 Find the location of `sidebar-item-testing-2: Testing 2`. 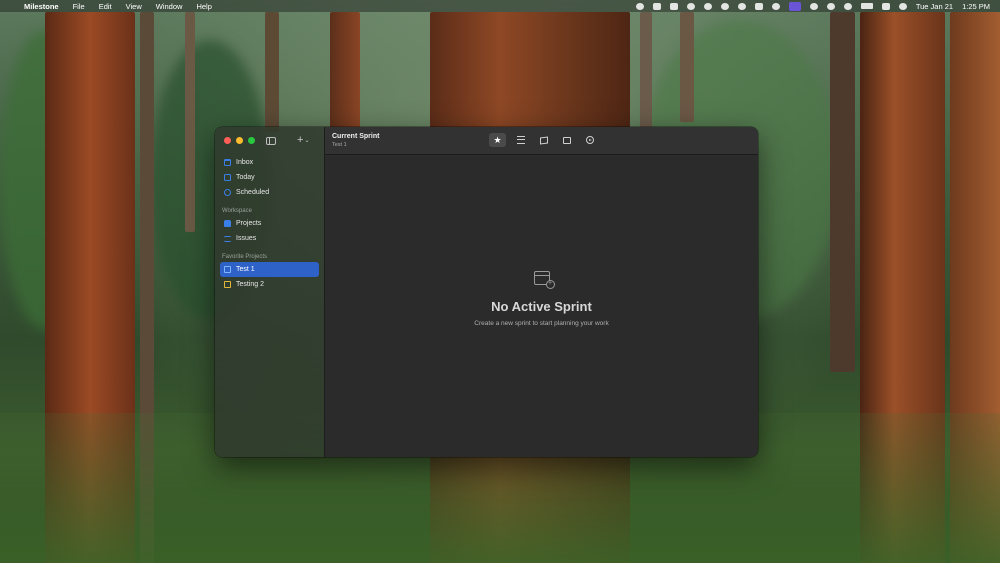

sidebar-item-testing-2: Testing 2 is located at coordinates (269, 284).